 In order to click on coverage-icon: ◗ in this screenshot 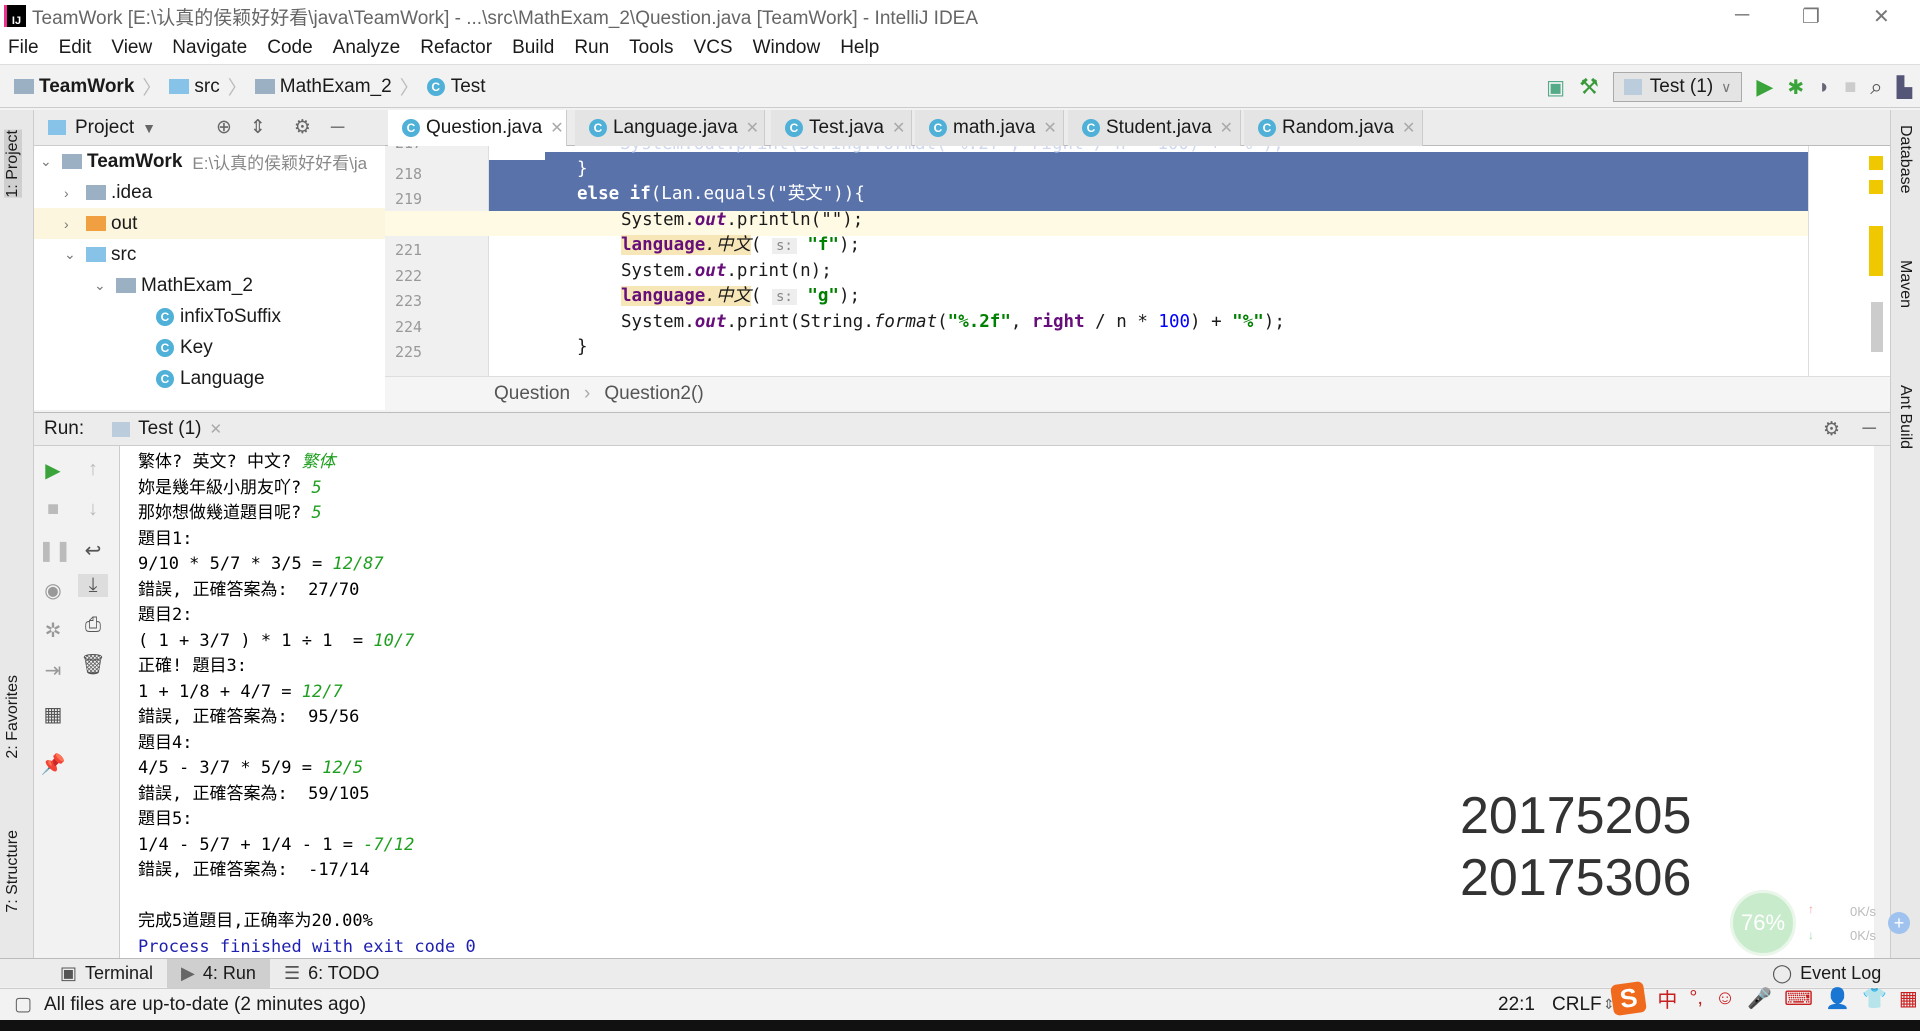, I will do `click(1824, 87)`.